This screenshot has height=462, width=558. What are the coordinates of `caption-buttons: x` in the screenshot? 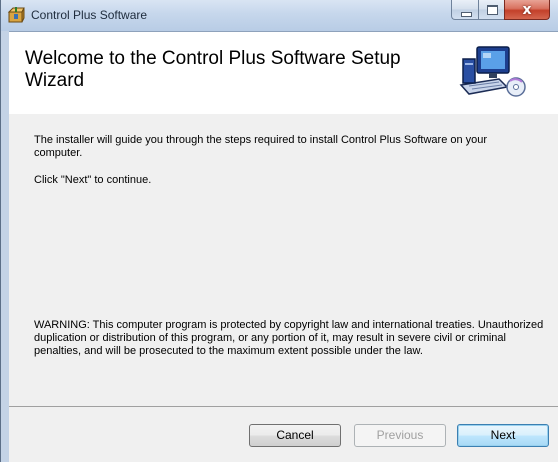 It's located at (500, 10).